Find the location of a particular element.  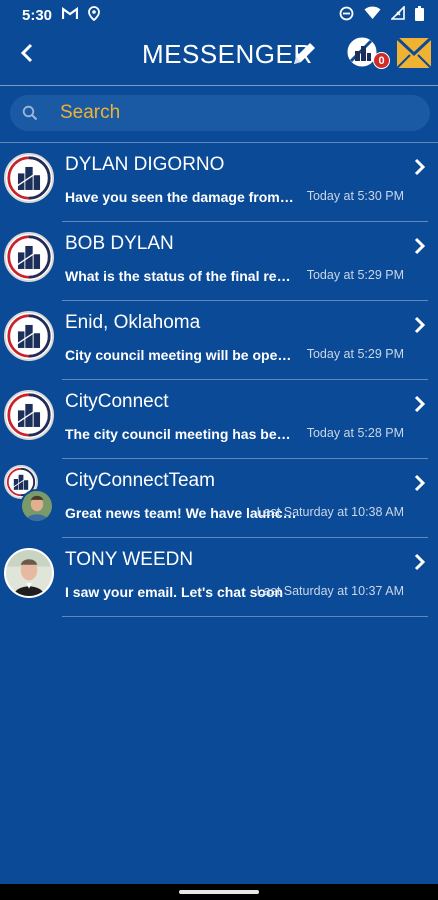

battery-icon is located at coordinates (419, 15).